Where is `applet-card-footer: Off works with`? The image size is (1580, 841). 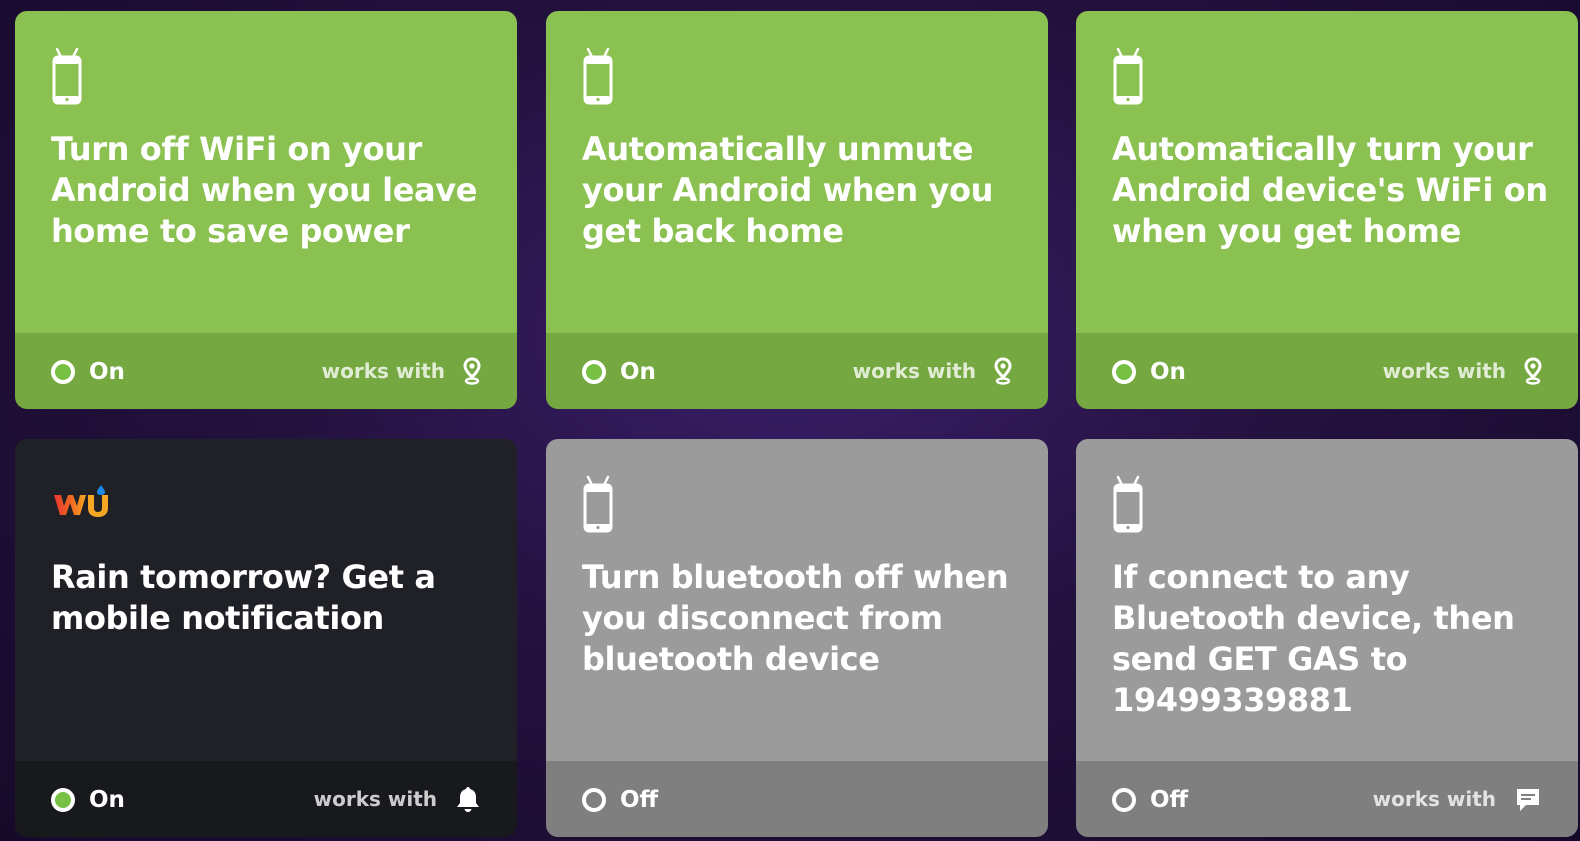 applet-card-footer: Off works with is located at coordinates (1327, 799).